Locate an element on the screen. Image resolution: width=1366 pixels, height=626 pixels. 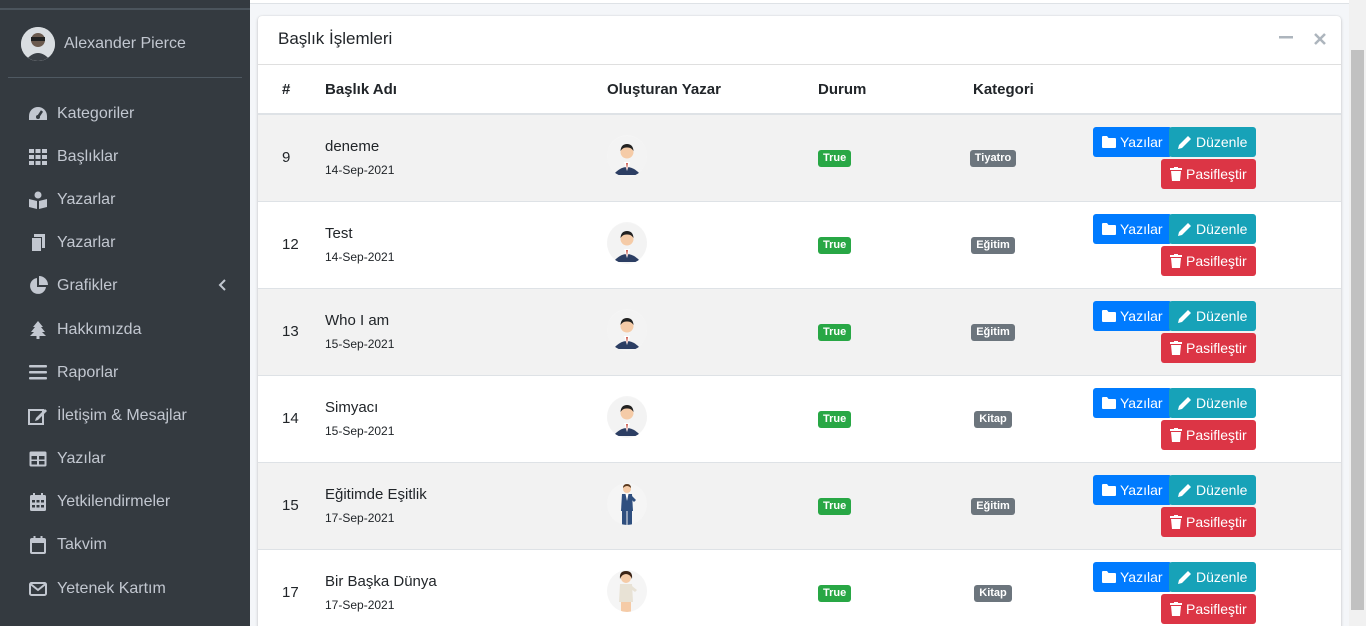
scrollbar-thumb is located at coordinates (1357, 330).